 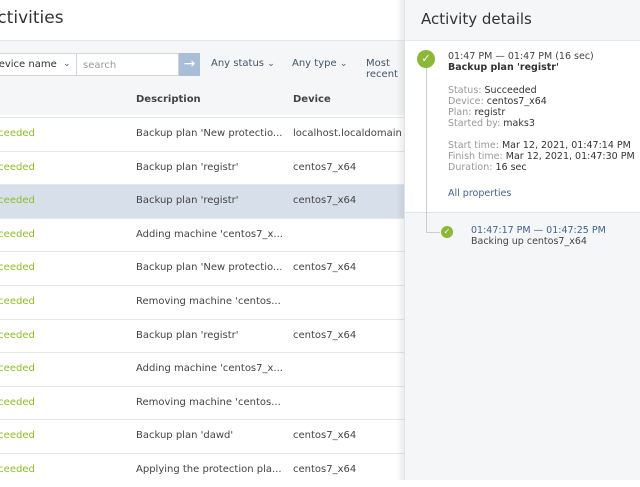 I want to click on started-by-value: maks3, so click(x=519, y=123).